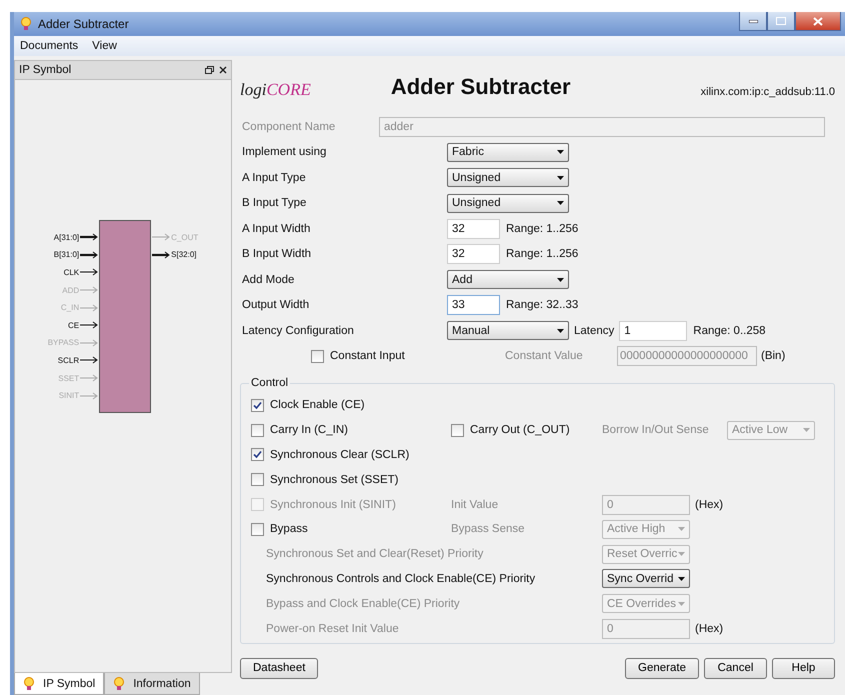 This screenshot has height=695, width=845. Describe the element at coordinates (363, 604) in the screenshot. I see `field-label: Bypass and Clock Enable(CE) Priority` at that location.